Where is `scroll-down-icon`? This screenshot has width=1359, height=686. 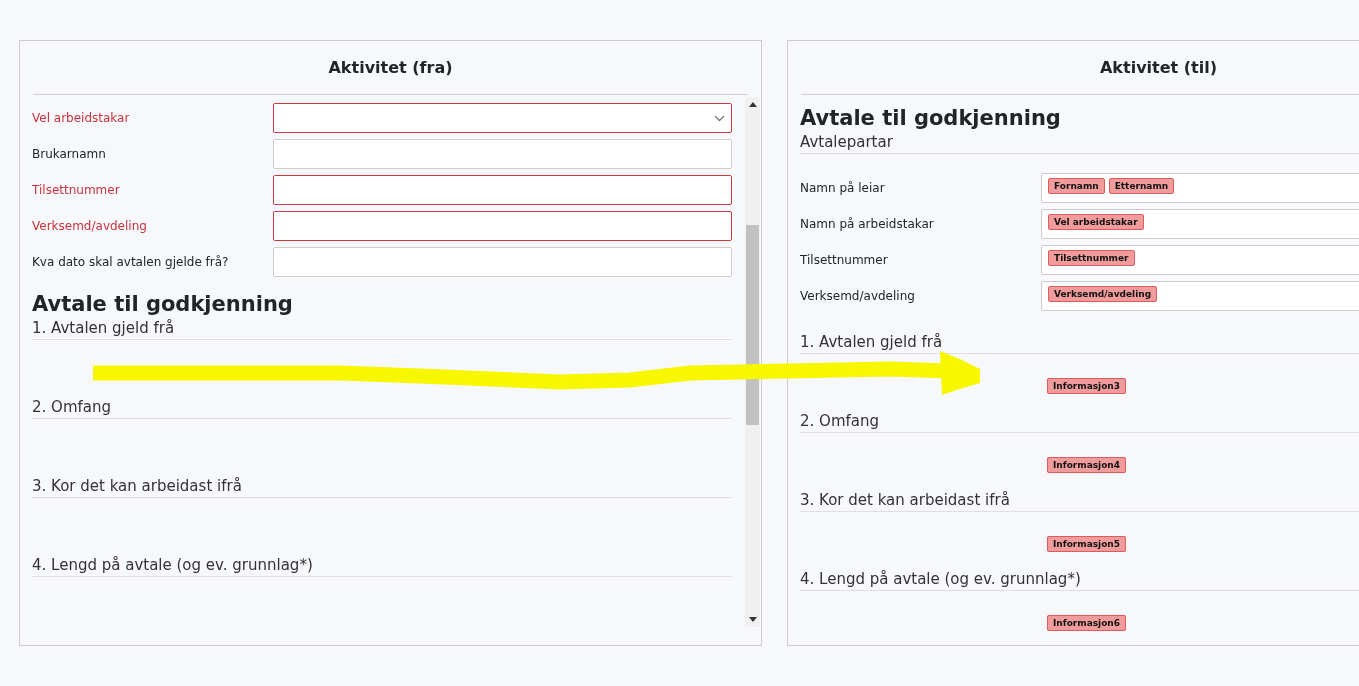
scroll-down-icon is located at coordinates (752, 619).